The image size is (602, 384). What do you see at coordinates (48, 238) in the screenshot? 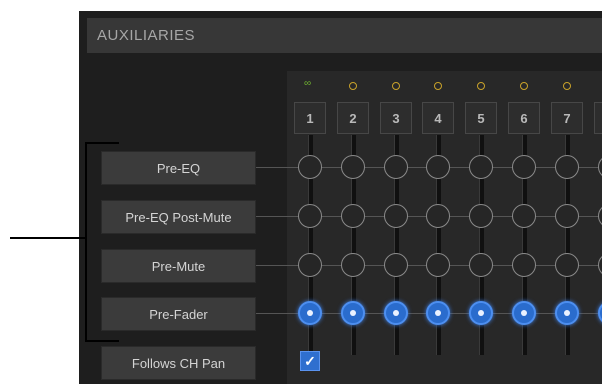
I see `callout-line` at bounding box center [48, 238].